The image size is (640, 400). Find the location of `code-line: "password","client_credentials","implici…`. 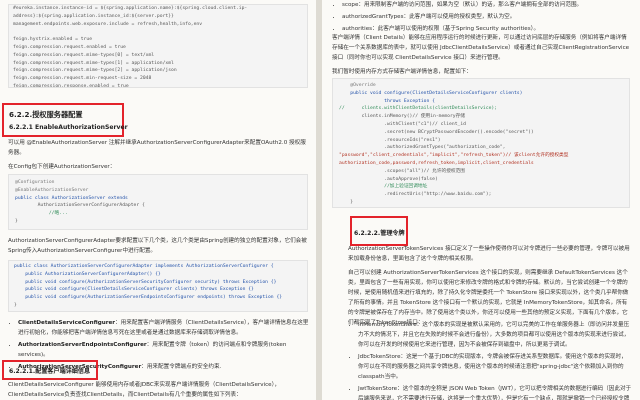

code-line: "password","client_credentials","implici… is located at coordinates (454, 156).